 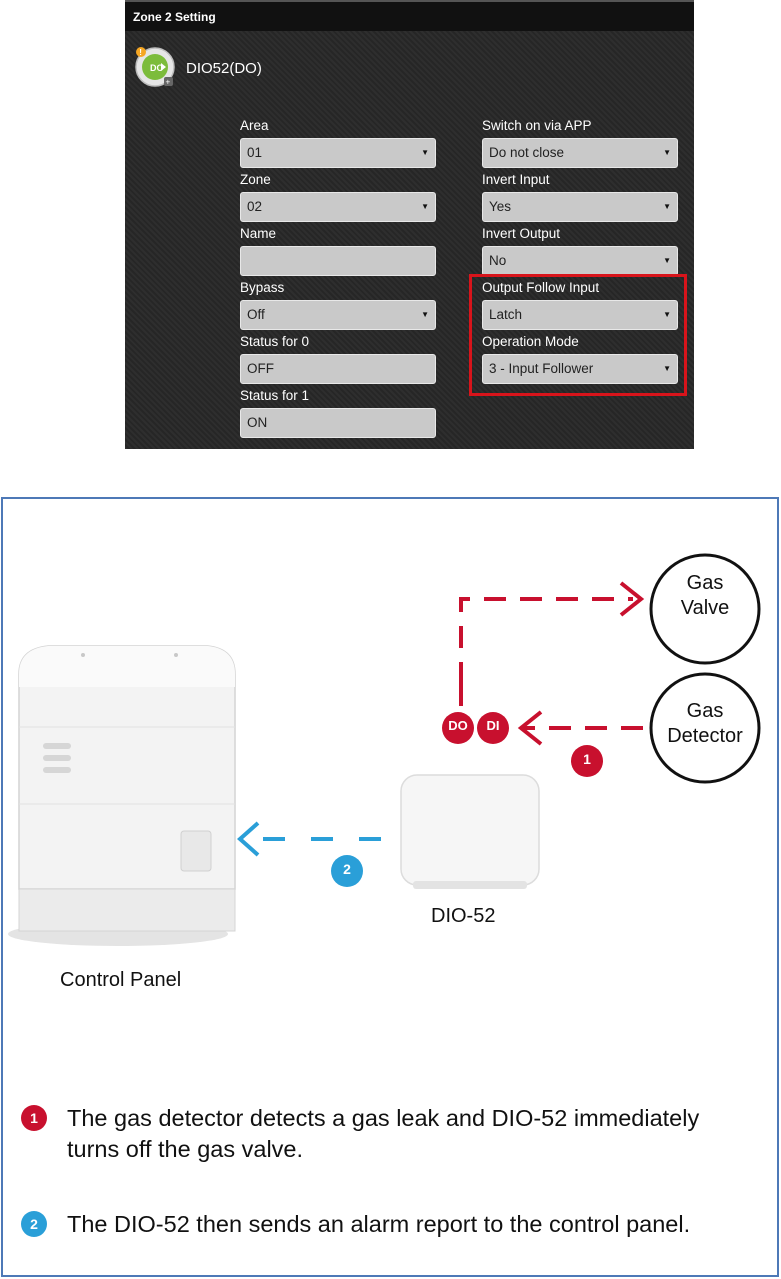 What do you see at coordinates (493, 725) in the screenshot?
I see `di-badge-text: DI` at bounding box center [493, 725].